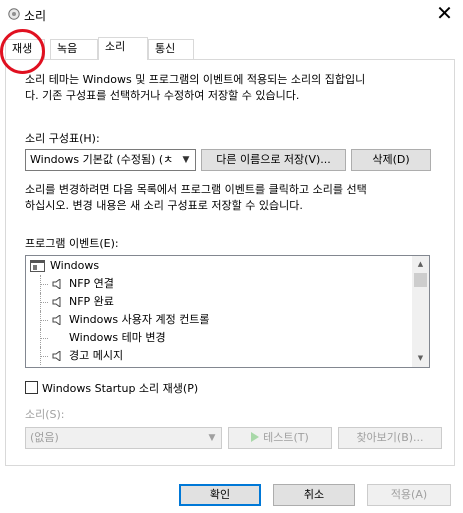  I want to click on list-item: Windows 테마 변경, so click(220, 338).